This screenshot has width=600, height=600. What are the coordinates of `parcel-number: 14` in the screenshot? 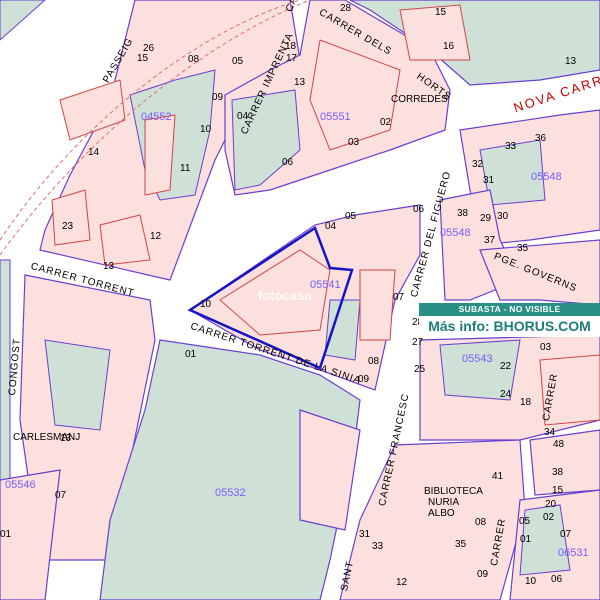 It's located at (94, 152).